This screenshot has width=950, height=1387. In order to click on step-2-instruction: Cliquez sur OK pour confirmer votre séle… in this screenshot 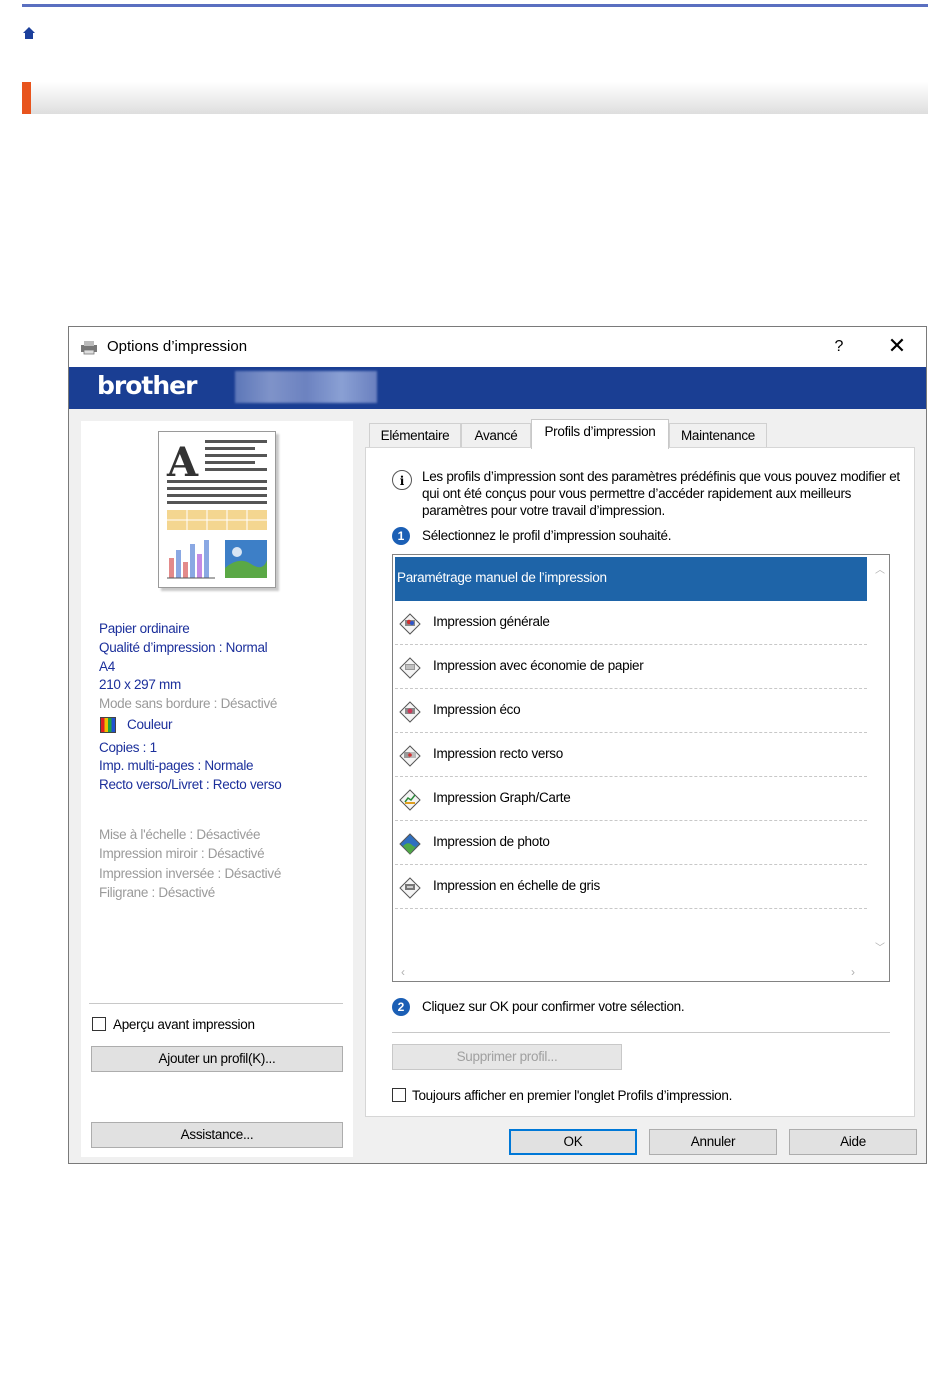, I will do `click(553, 1006)`.